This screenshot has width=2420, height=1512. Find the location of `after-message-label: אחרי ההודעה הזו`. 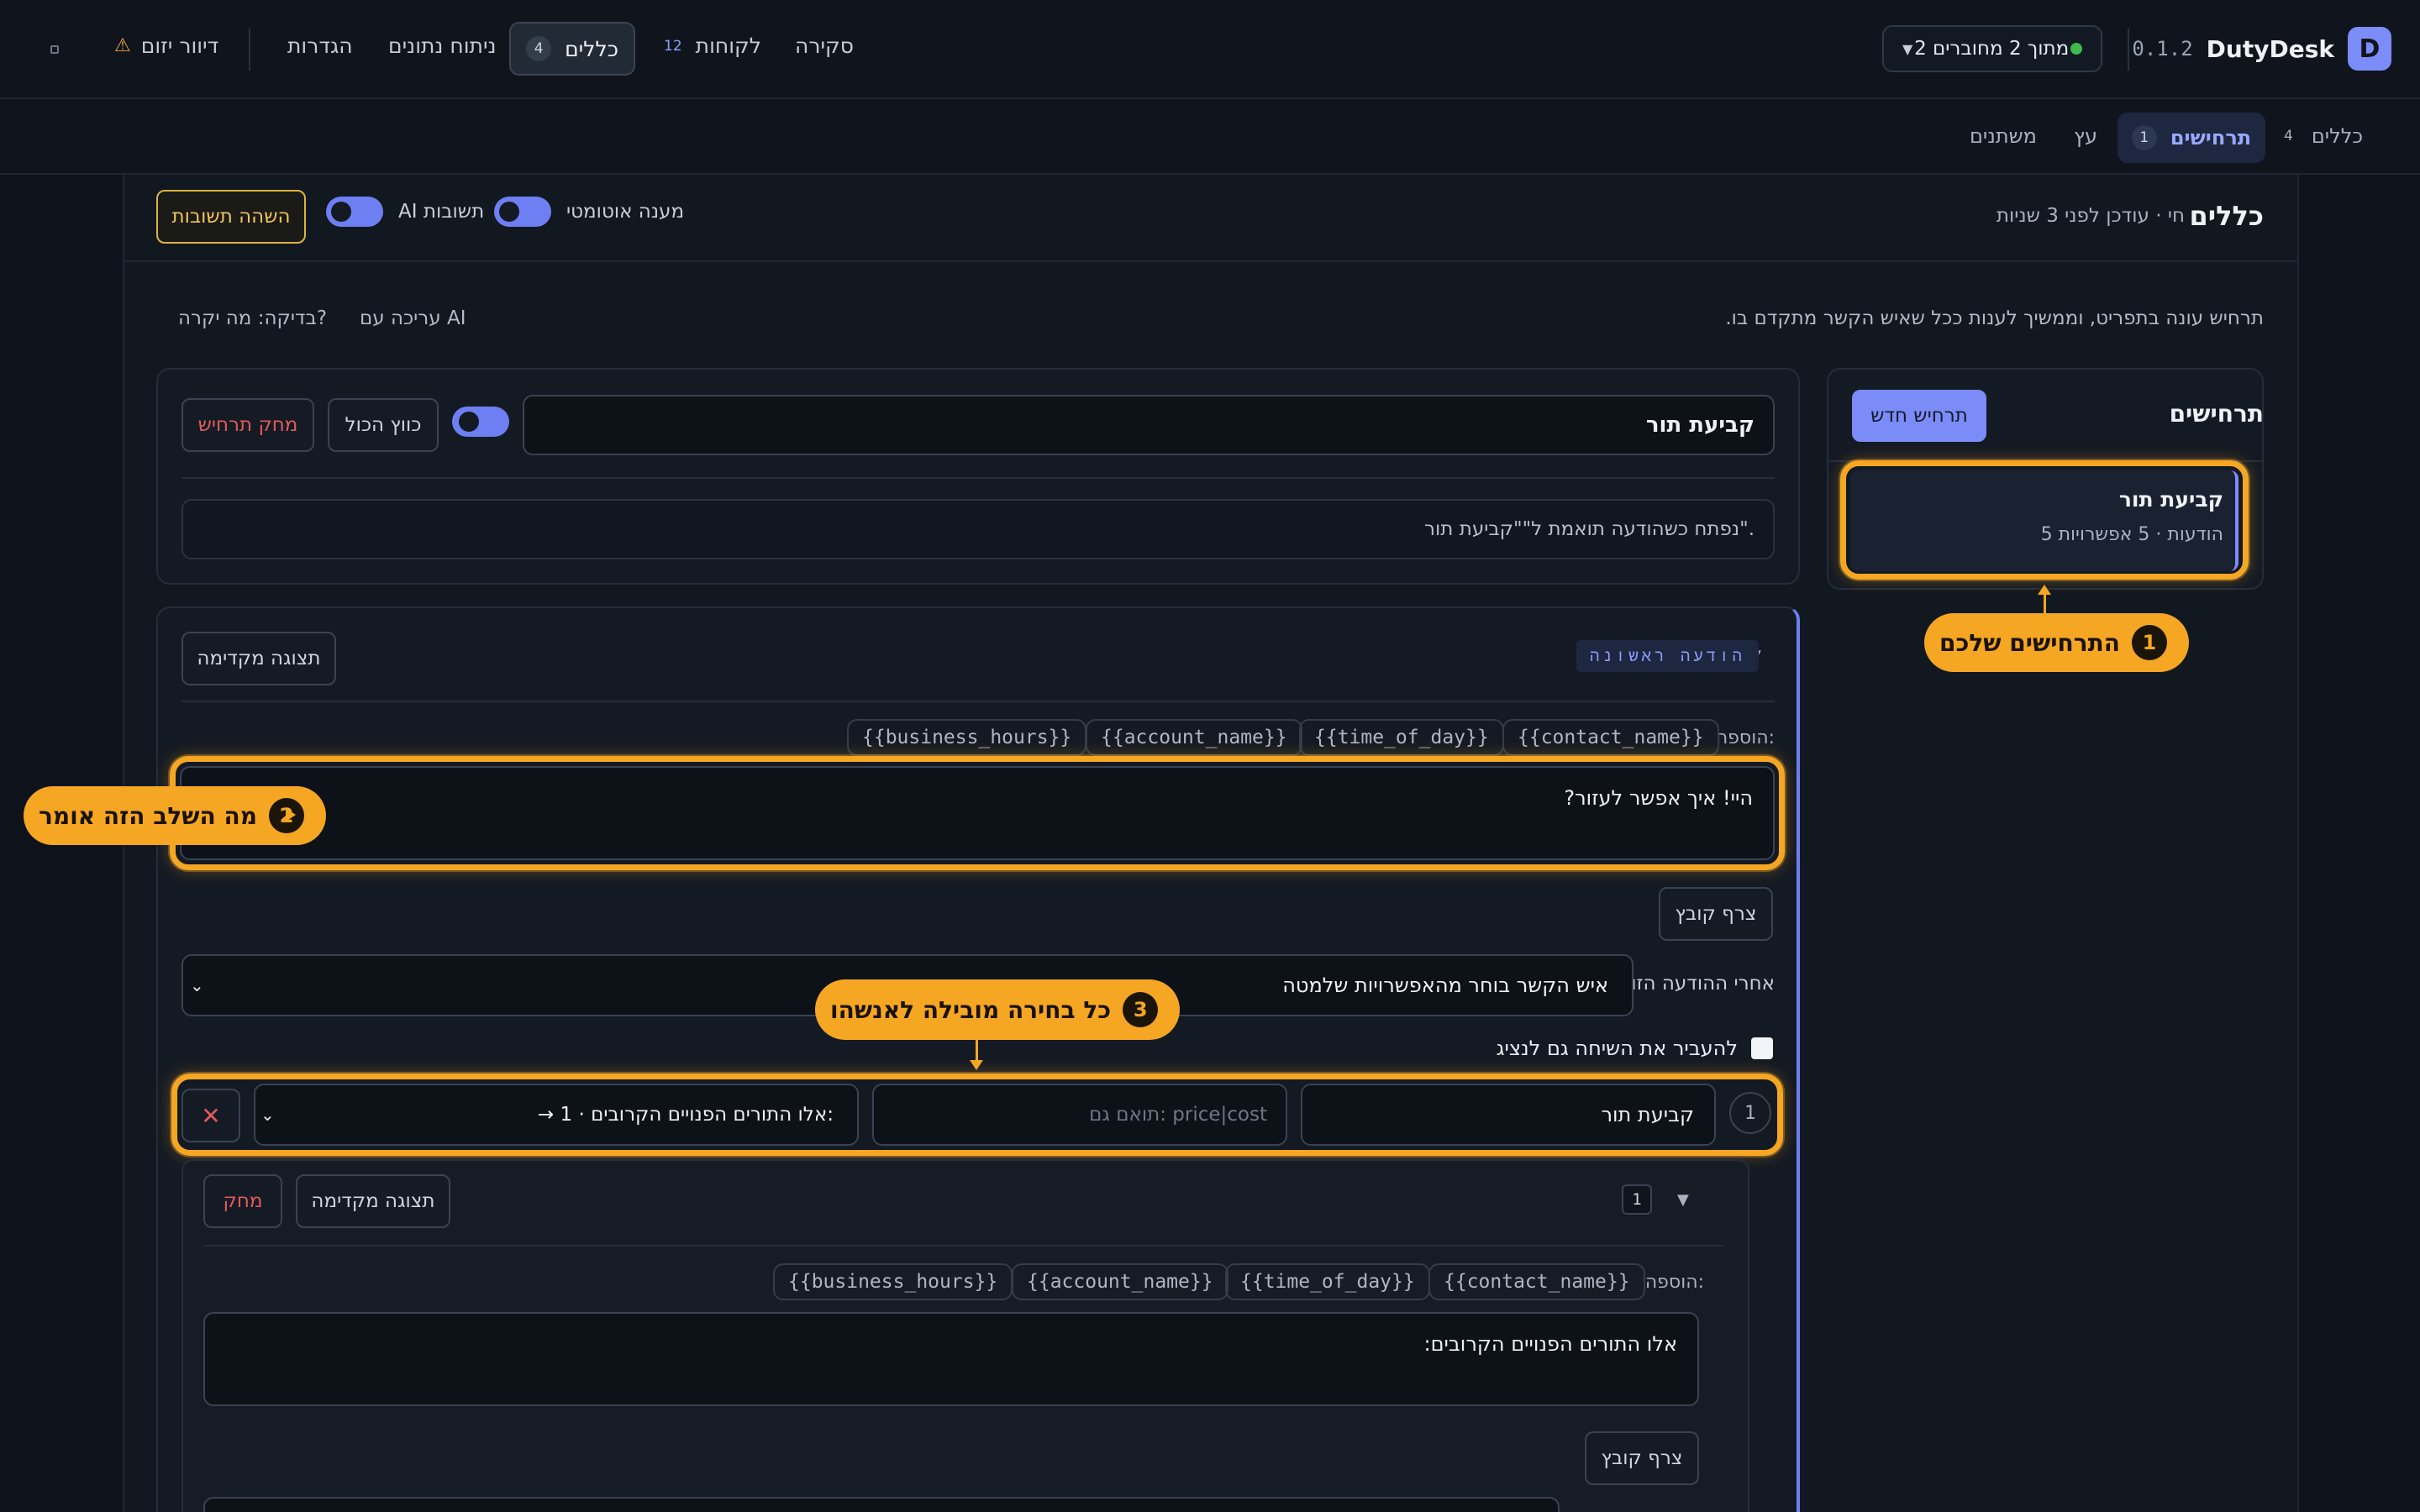

after-message-label: אחרי ההודעה הזו is located at coordinates (1703, 984).